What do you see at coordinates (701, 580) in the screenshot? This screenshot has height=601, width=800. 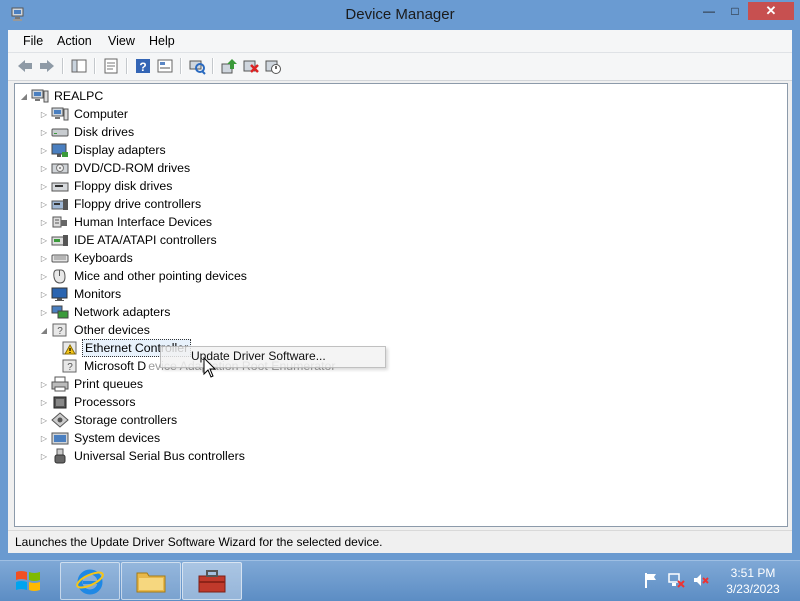 I see `volume-muted-icon` at bounding box center [701, 580].